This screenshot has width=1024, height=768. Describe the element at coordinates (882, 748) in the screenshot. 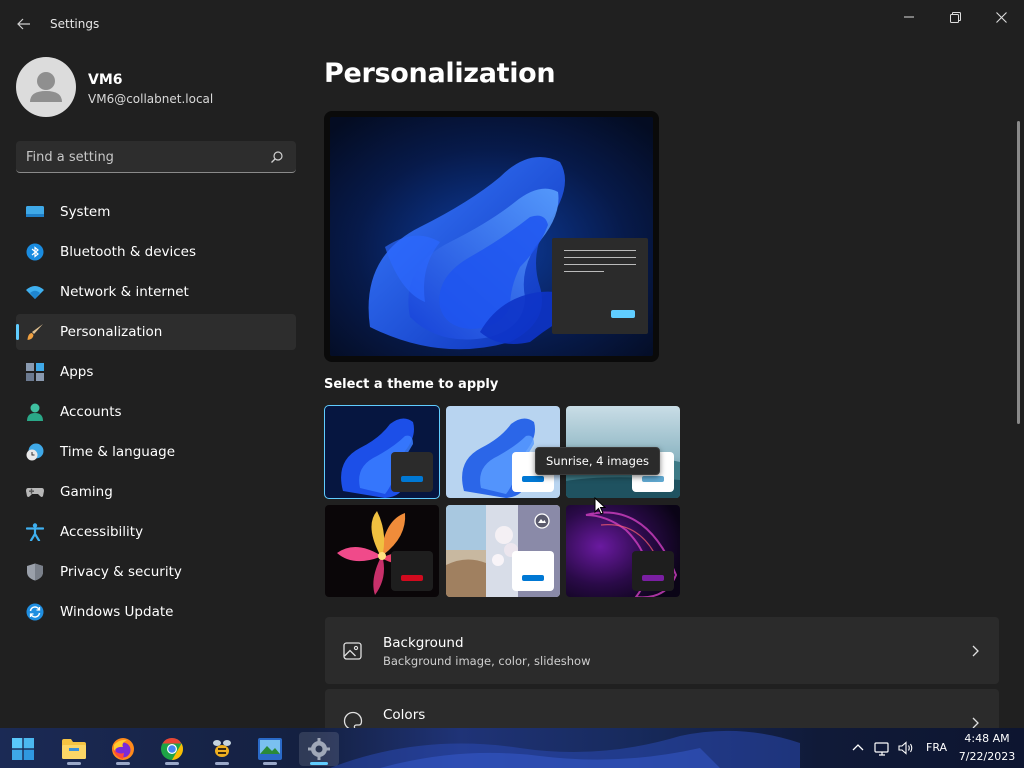

I see `network-tray-icon` at that location.